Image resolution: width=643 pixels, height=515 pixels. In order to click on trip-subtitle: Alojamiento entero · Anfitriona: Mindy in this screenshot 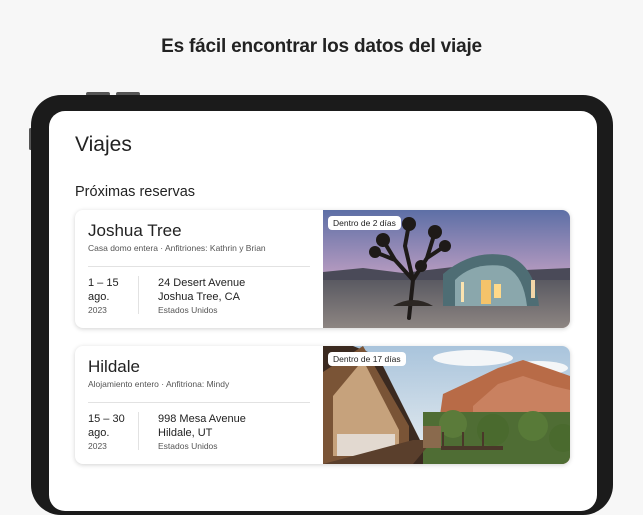, I will do `click(159, 384)`.